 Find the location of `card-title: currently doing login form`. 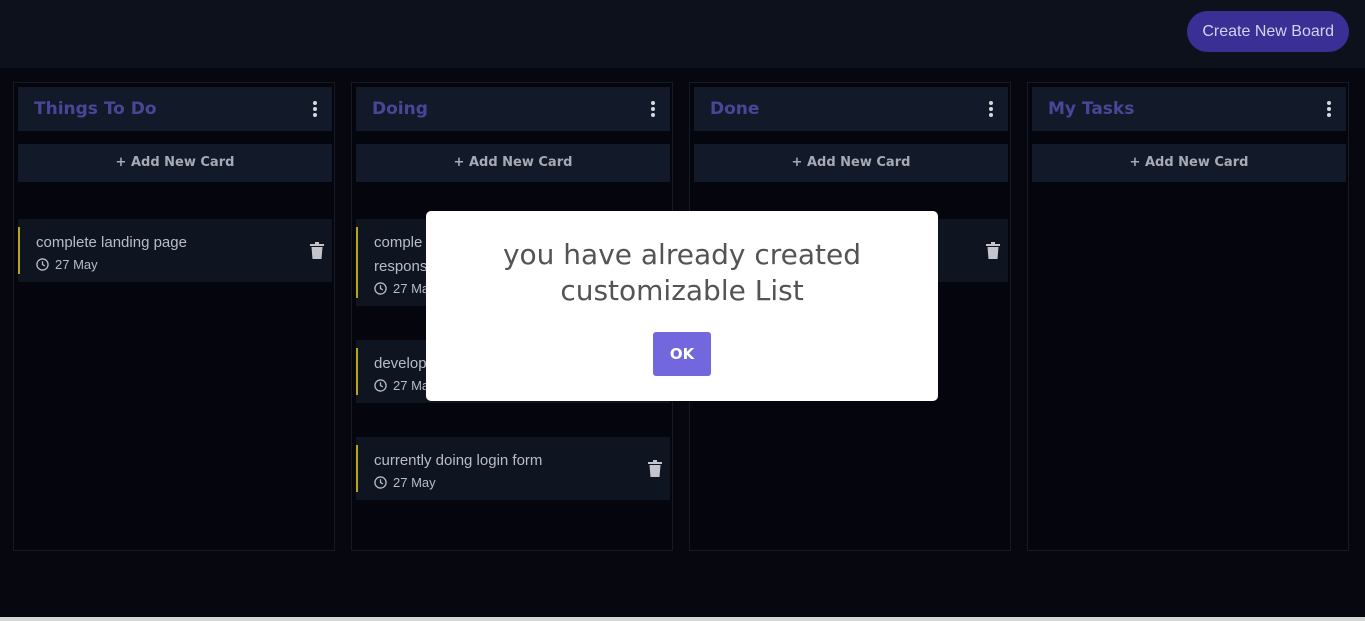

card-title: currently doing login form is located at coordinates (458, 460).